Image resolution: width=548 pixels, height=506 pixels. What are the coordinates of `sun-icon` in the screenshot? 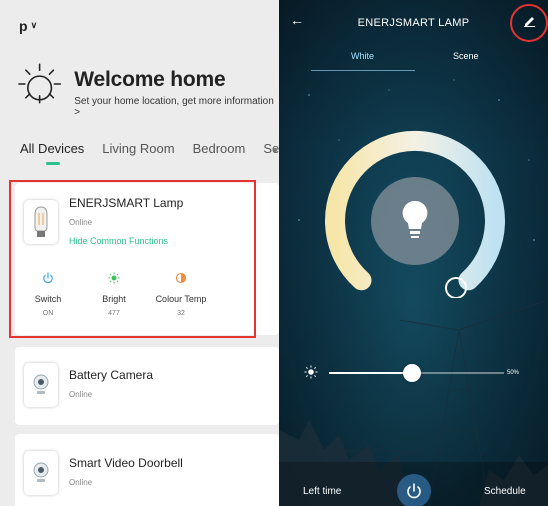 It's located at (40, 83).